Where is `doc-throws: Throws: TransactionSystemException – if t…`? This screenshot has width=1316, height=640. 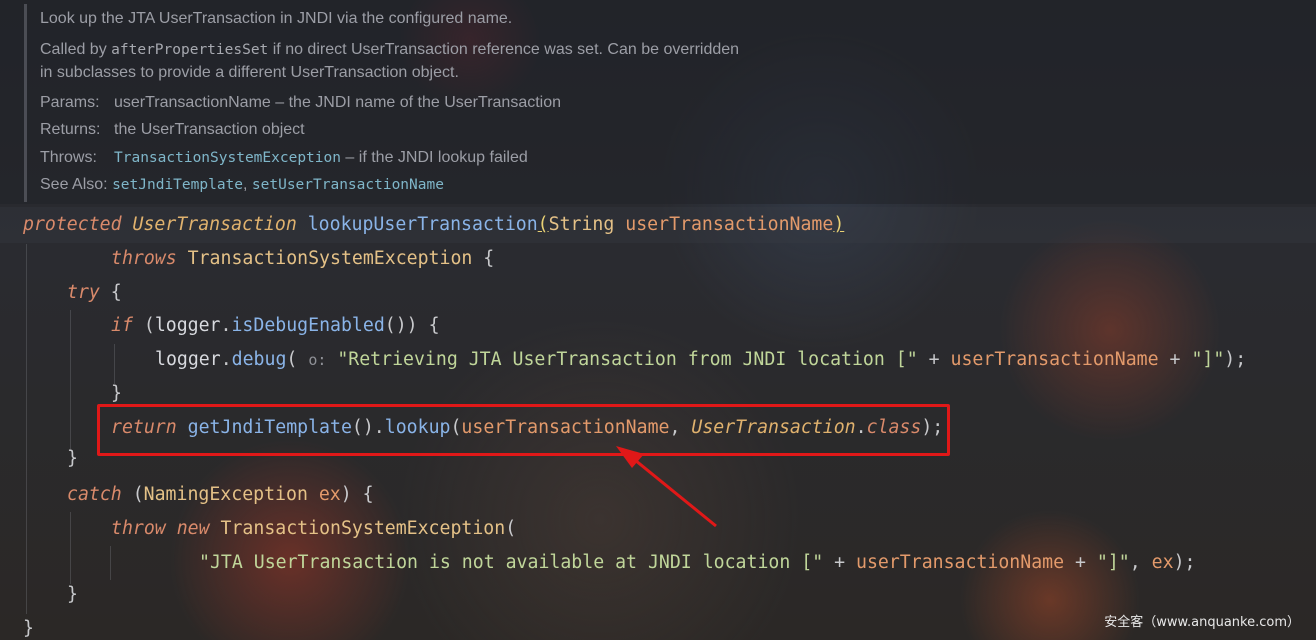
doc-throws: Throws: TransactionSystemException – if t… is located at coordinates (284, 158).